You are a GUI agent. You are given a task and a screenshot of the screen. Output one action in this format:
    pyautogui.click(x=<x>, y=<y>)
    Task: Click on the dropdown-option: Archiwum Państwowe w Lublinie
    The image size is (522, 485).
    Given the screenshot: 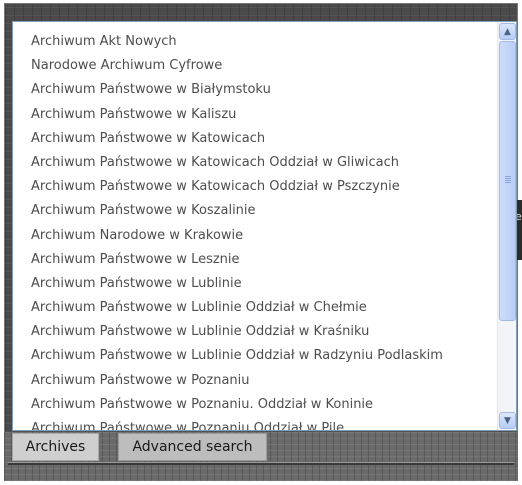 What is the action you would take?
    pyautogui.click(x=255, y=284)
    